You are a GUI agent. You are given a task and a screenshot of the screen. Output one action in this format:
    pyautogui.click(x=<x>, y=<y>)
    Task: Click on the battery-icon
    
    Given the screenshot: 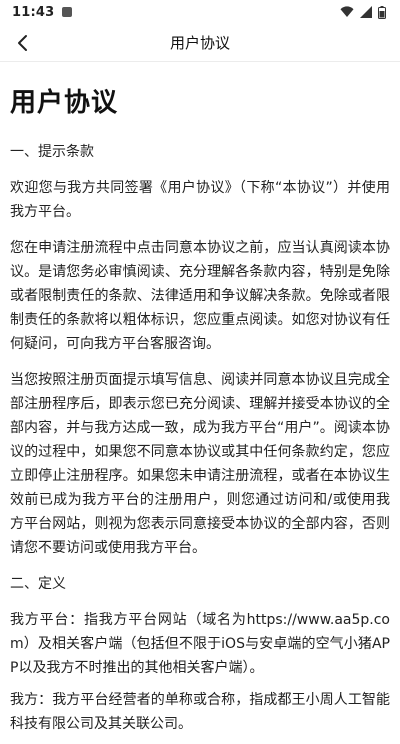 What is the action you would take?
    pyautogui.click(x=382, y=12)
    